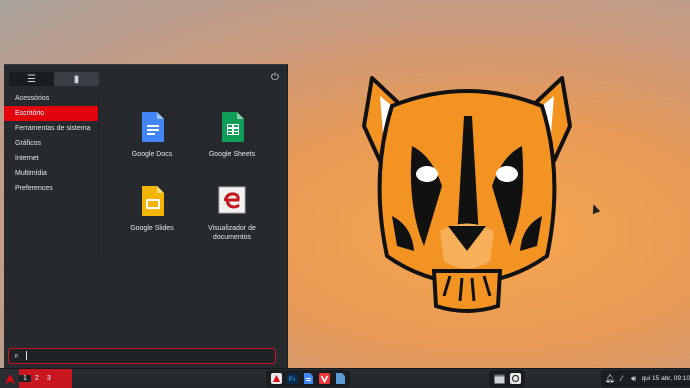  I want to click on search-input: ⌕, so click(142, 356).